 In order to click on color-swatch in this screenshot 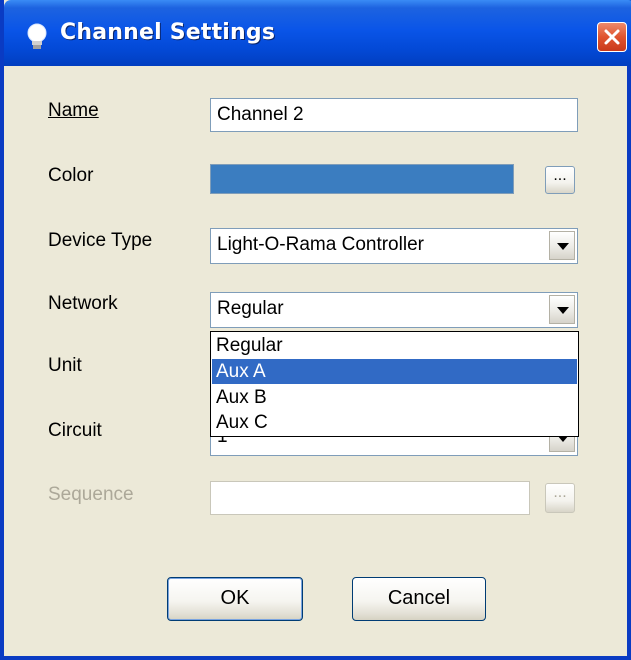, I will do `click(362, 179)`.